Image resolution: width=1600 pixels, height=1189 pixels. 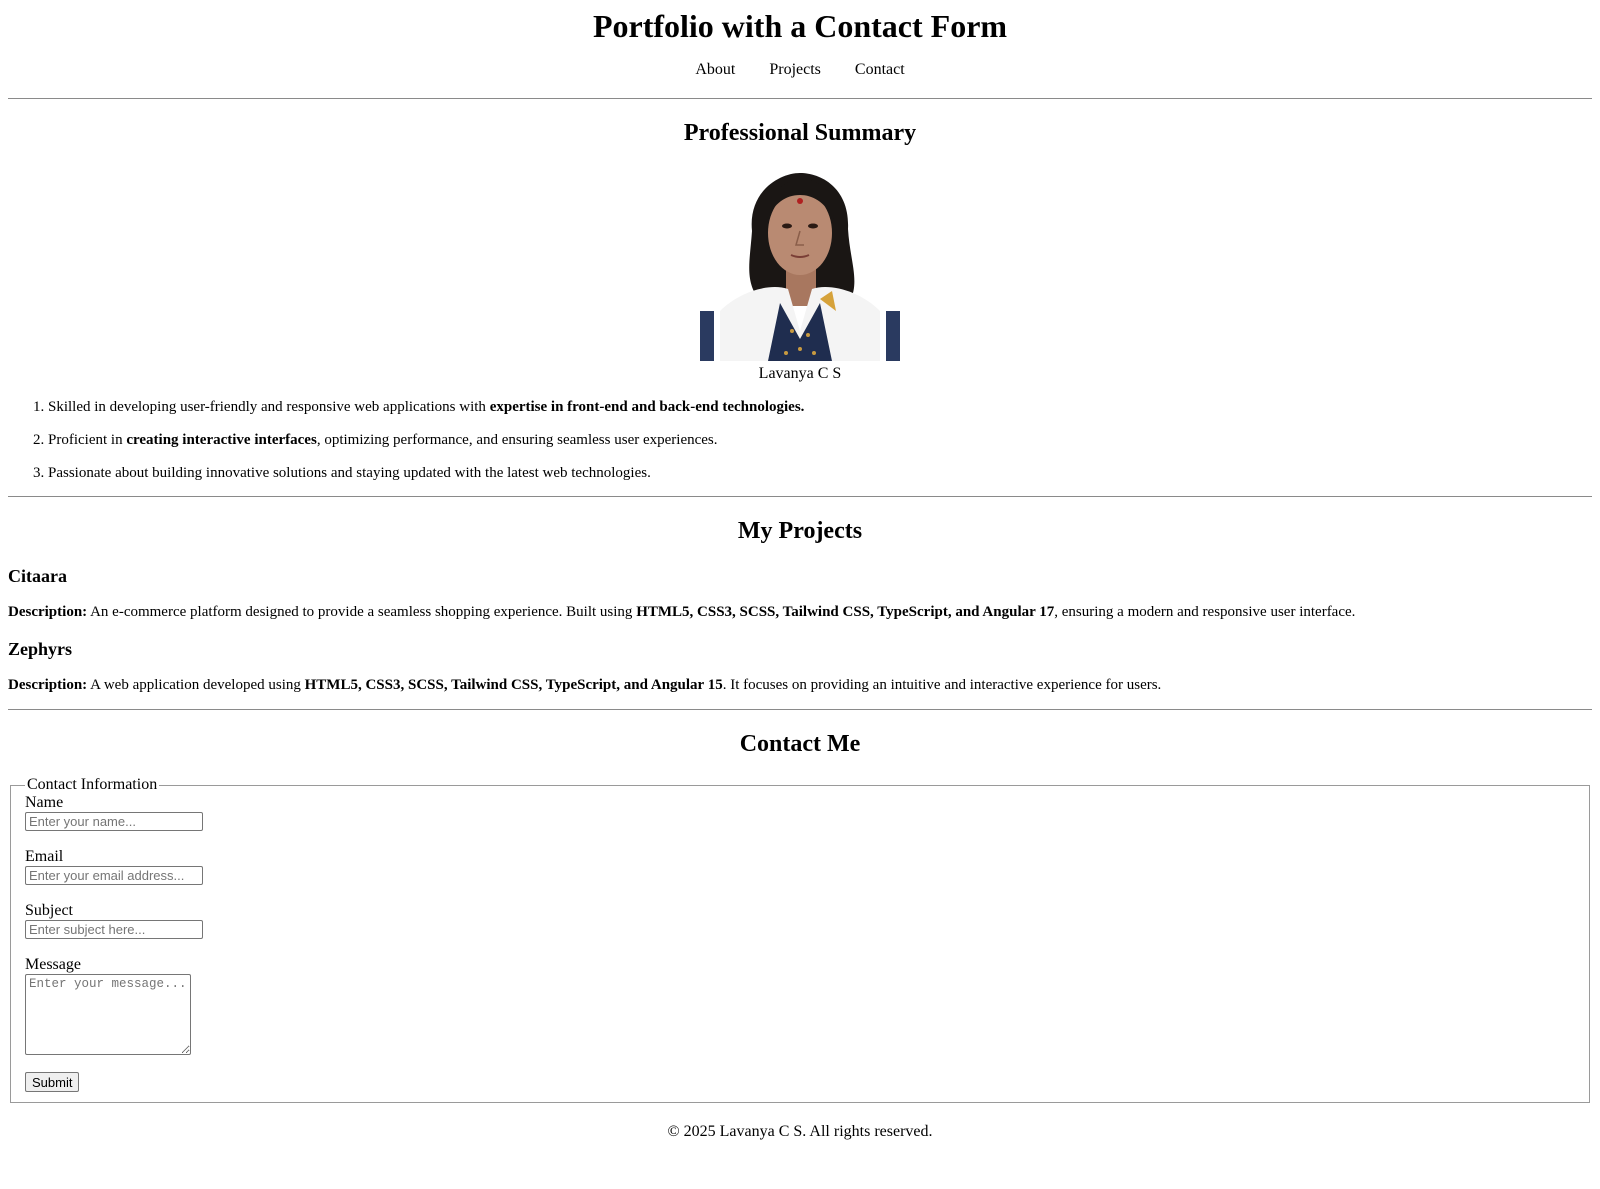 I want to click on submit-row: Submit, so click(x=800, y=1082).